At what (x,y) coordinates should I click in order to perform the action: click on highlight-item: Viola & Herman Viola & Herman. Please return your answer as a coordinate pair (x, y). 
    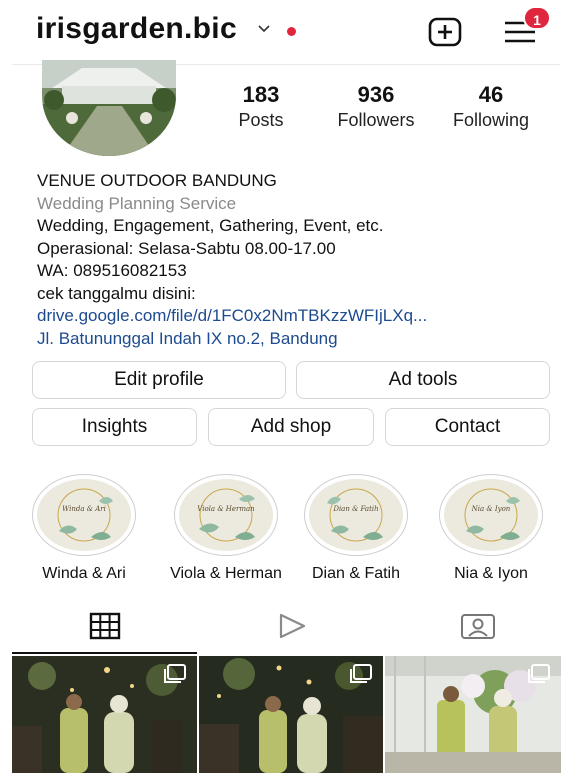
    Looking at the image, I should click on (226, 528).